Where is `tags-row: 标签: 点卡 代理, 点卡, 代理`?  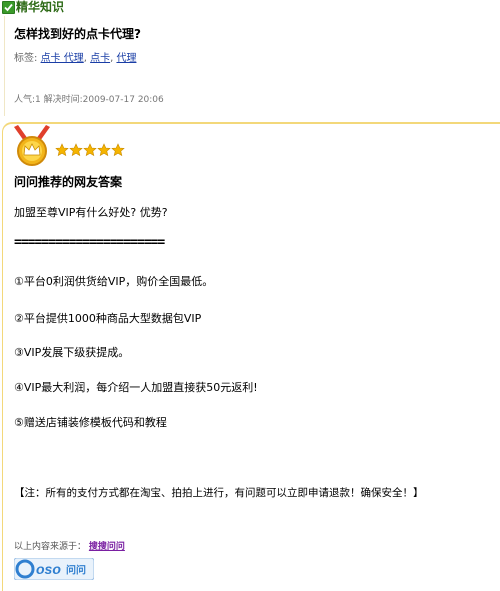
tags-row: 标签: 点卡 代理, 点卡, 代理 is located at coordinates (75, 58).